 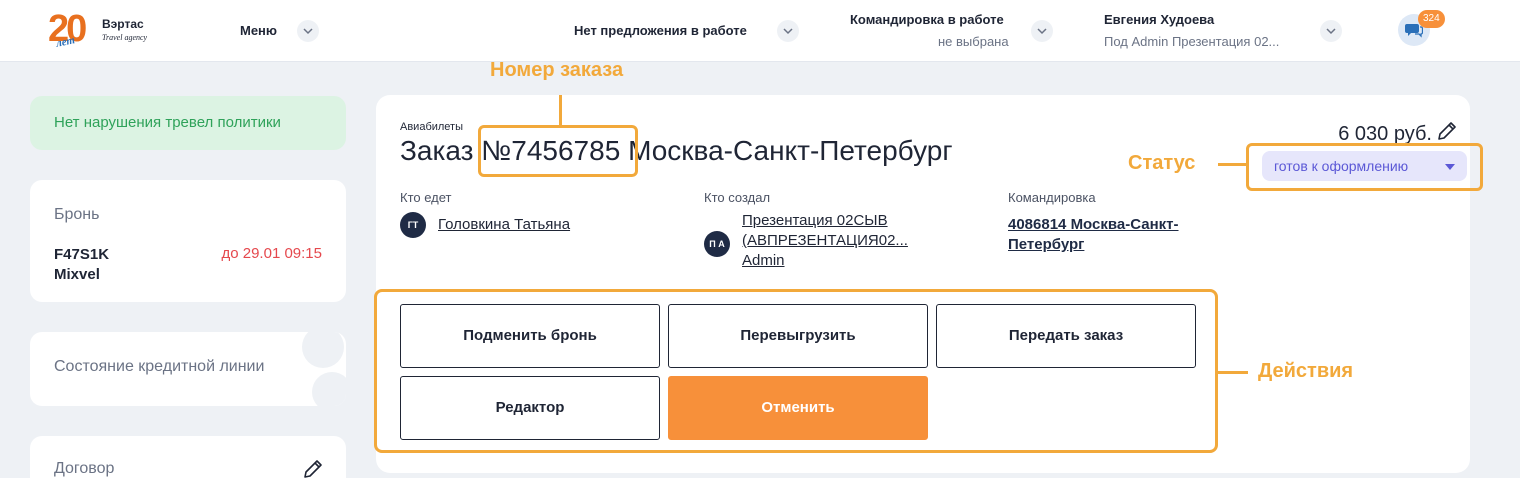 I want to click on company-logo: 20 лет Вэртас Travel agency, so click(x=103, y=31).